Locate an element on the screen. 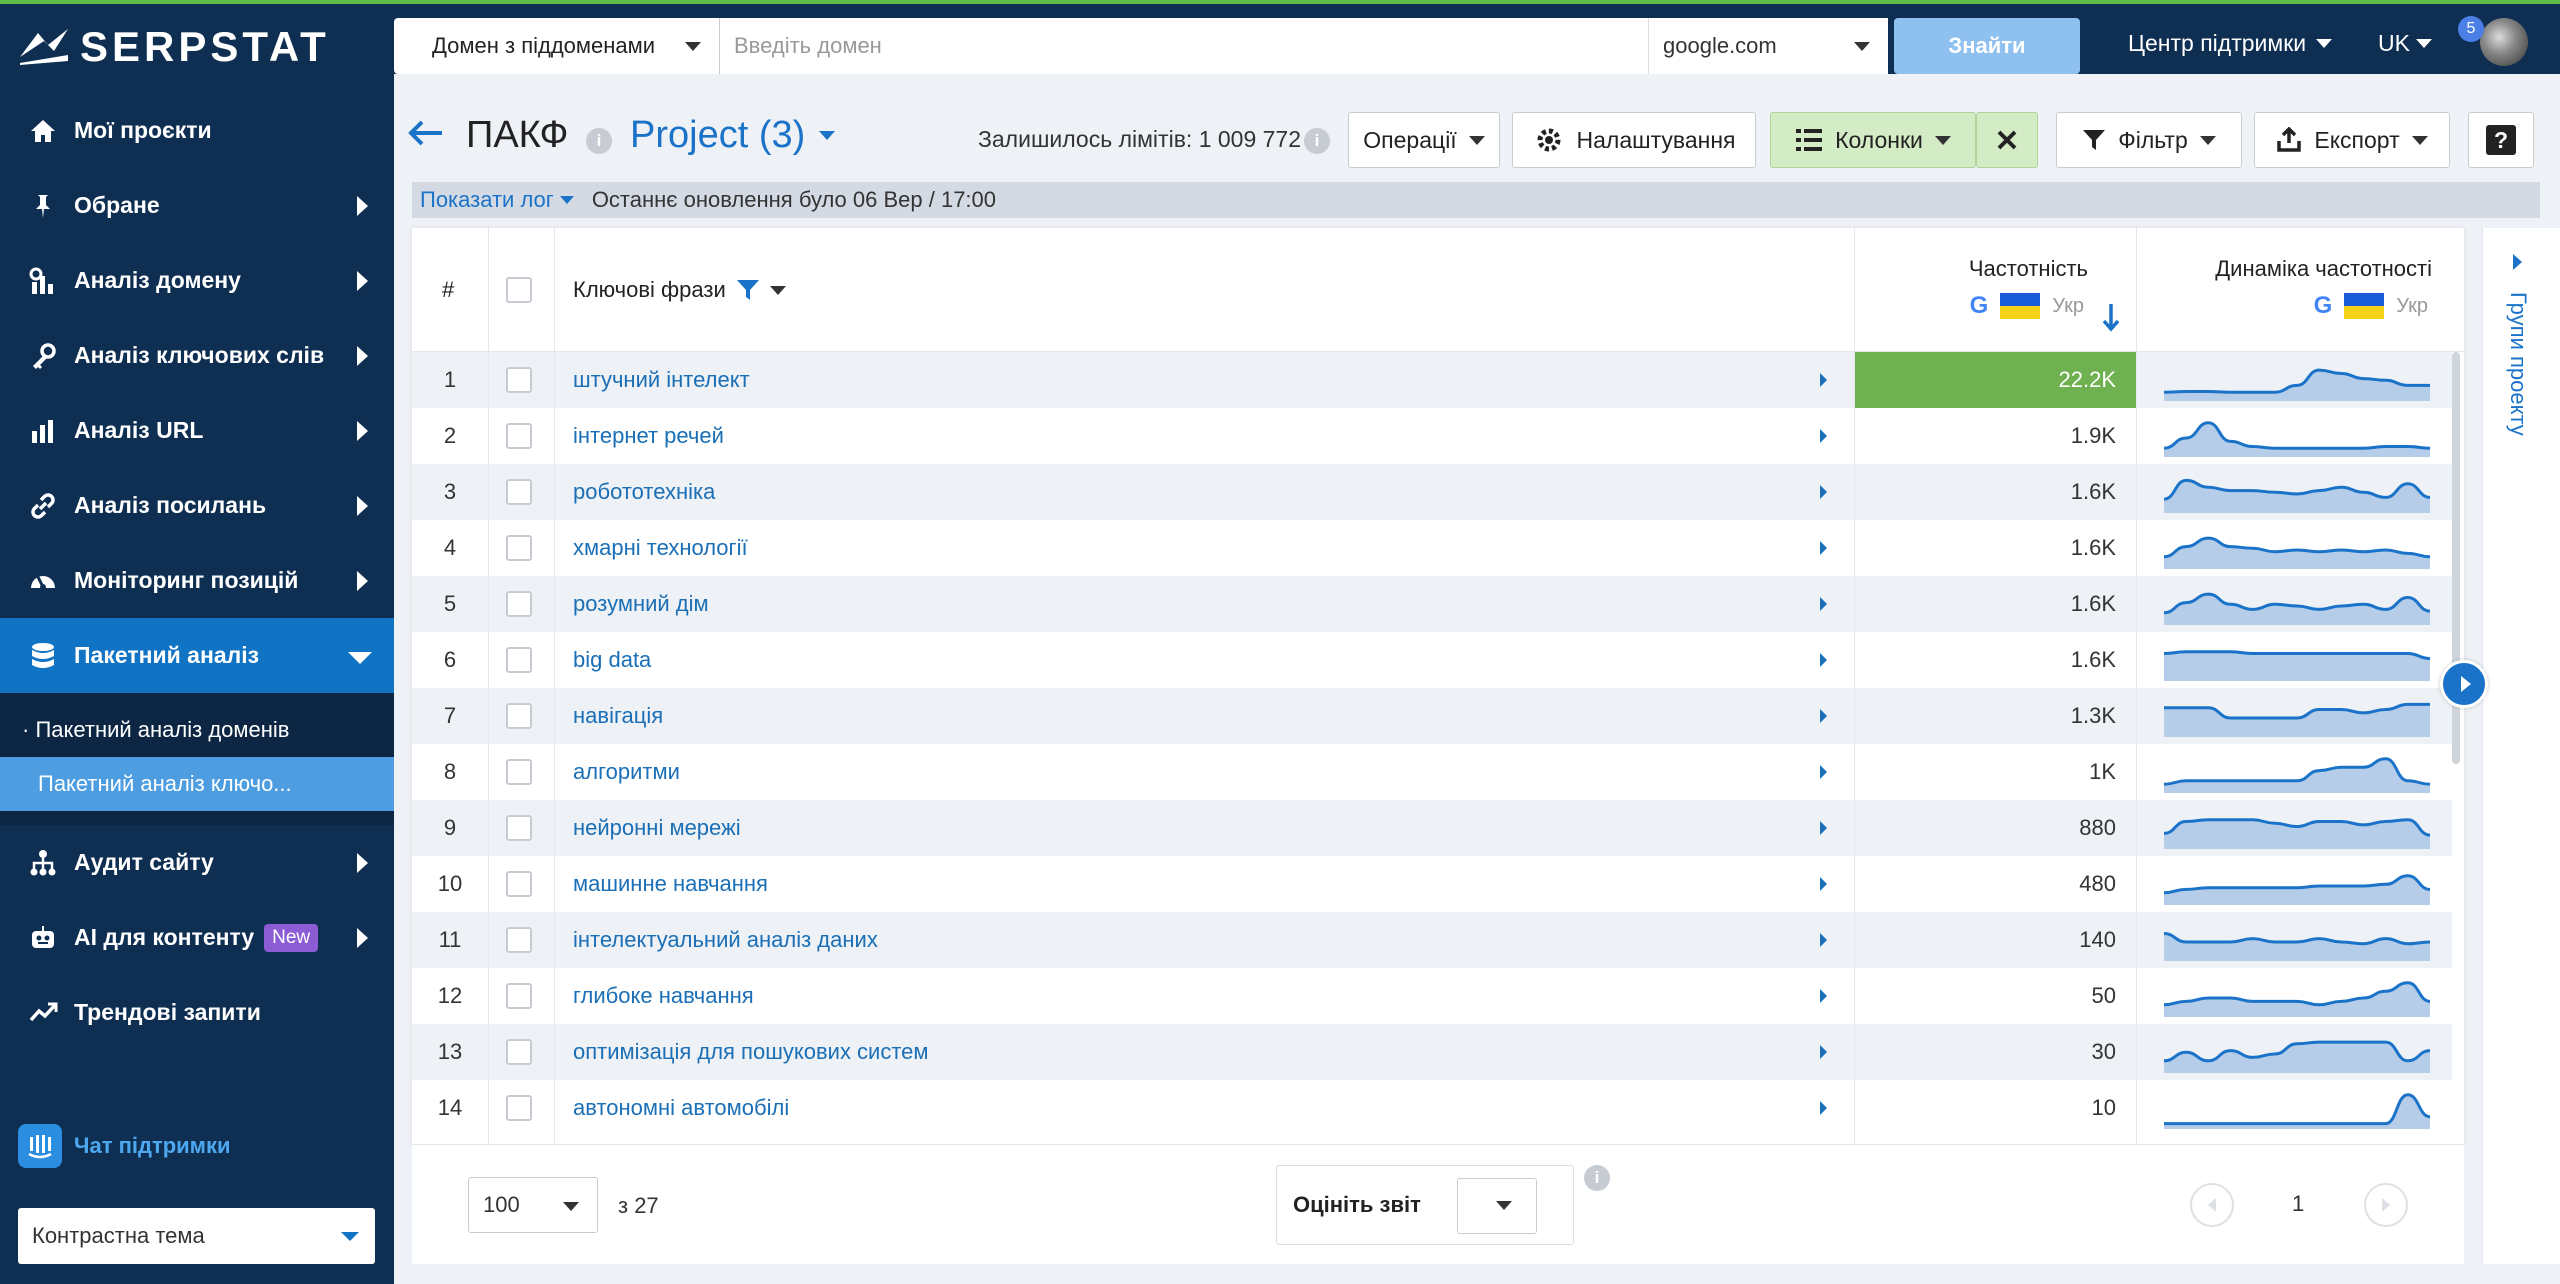  col-keywords: Ключові фрази is located at coordinates (679, 290).